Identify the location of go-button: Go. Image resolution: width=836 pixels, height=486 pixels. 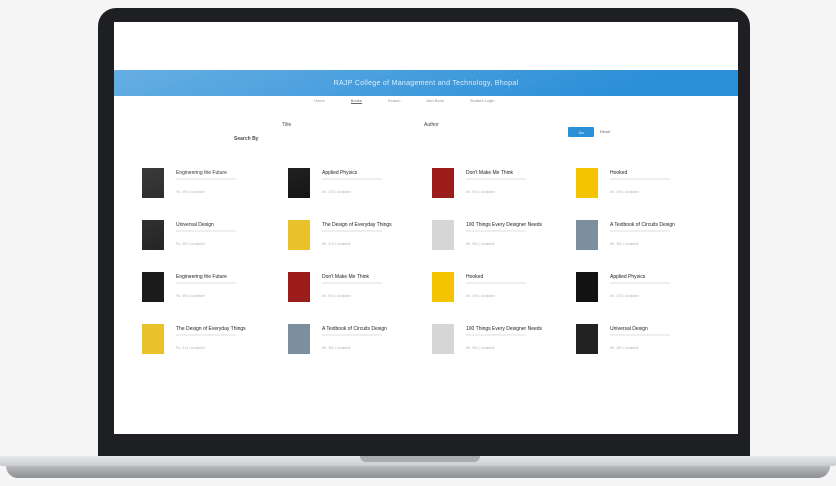
(581, 132).